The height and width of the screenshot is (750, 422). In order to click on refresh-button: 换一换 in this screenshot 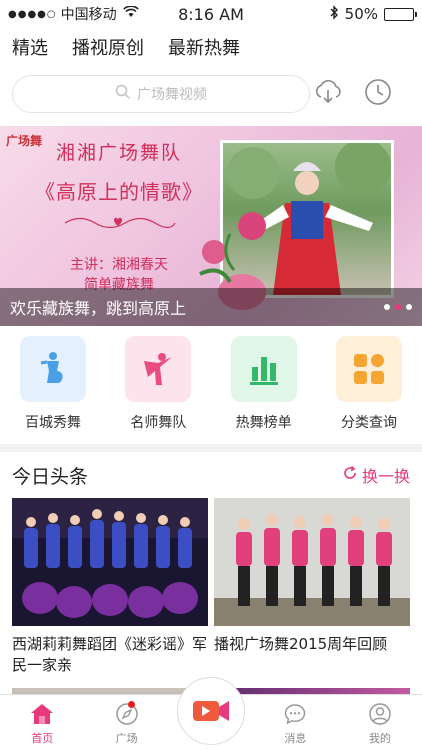, I will do `click(376, 475)`.